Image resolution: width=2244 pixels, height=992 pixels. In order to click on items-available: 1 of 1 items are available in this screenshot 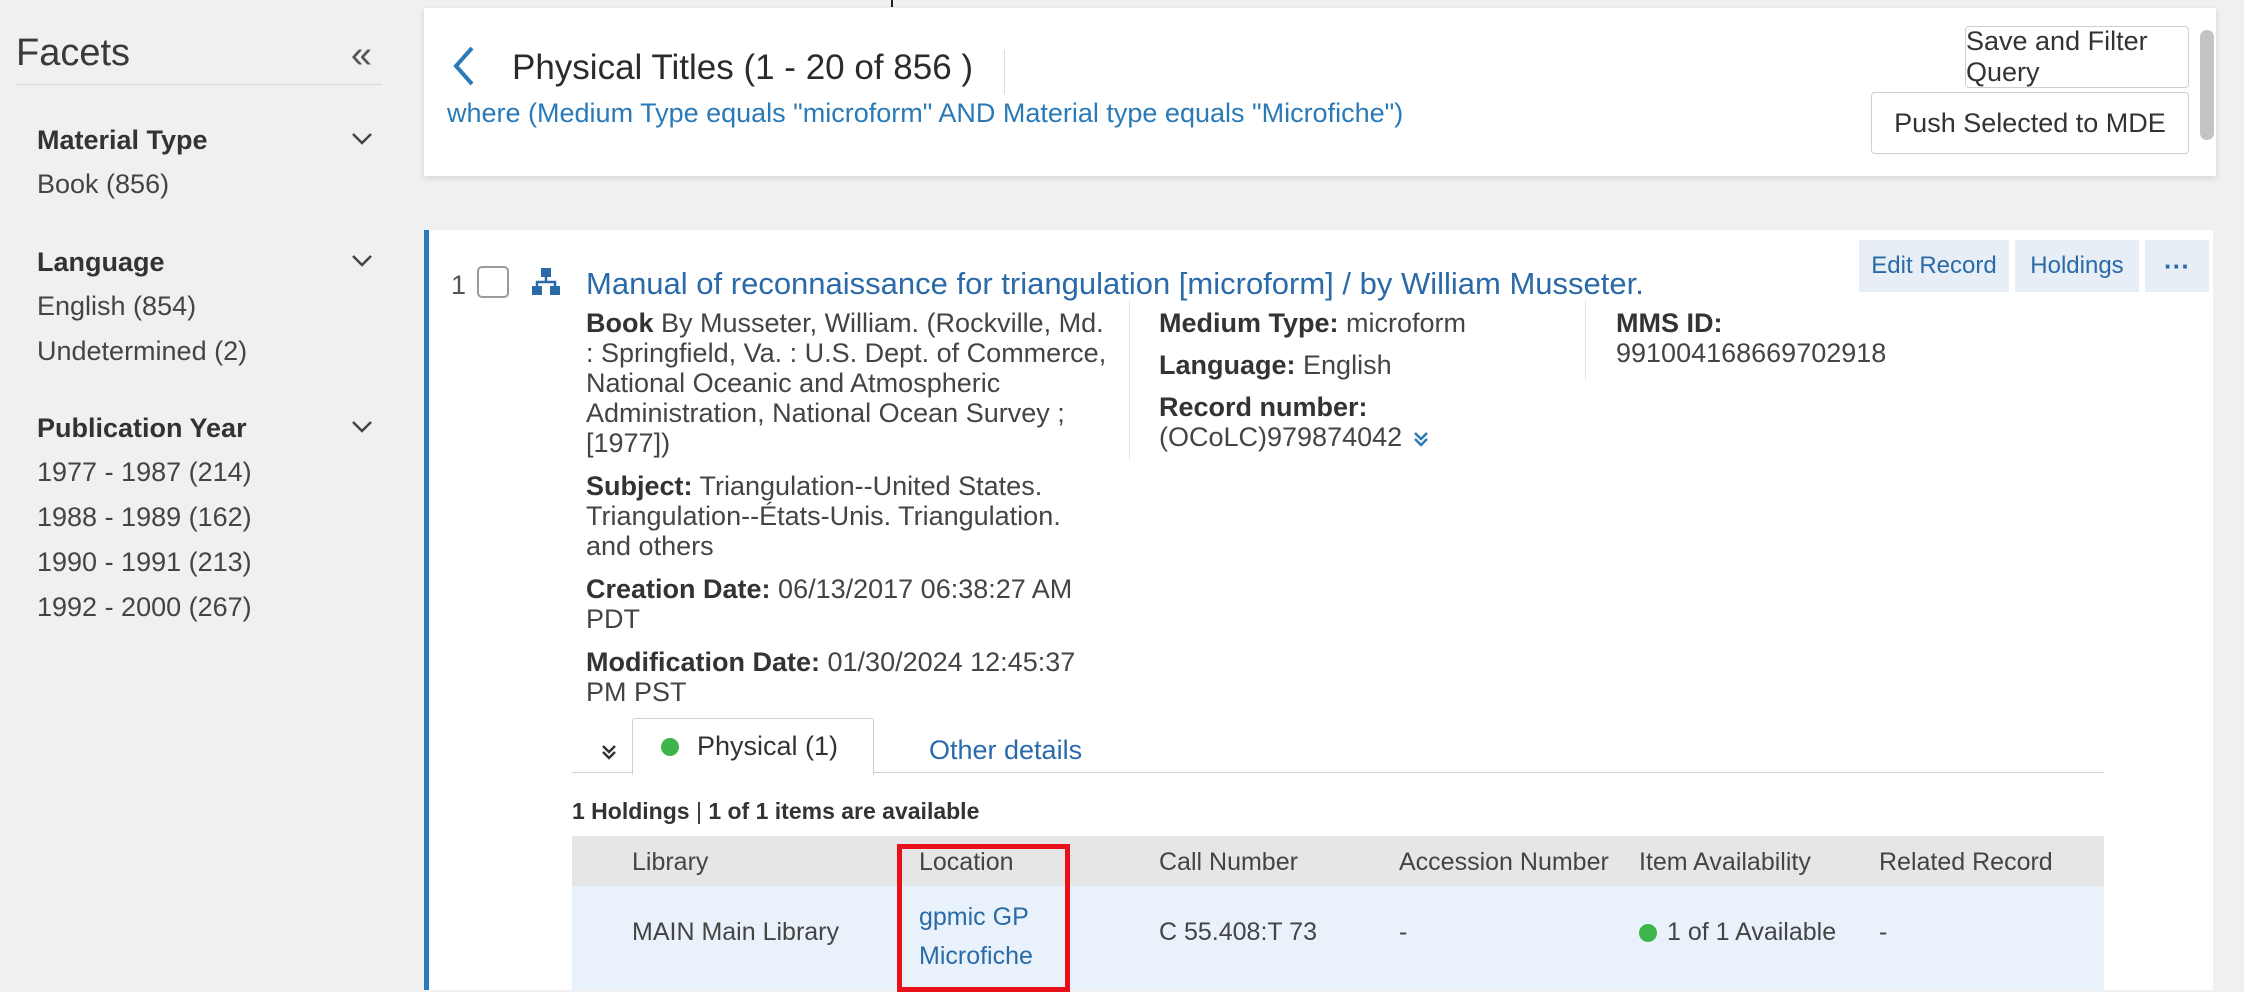, I will do `click(844, 811)`.